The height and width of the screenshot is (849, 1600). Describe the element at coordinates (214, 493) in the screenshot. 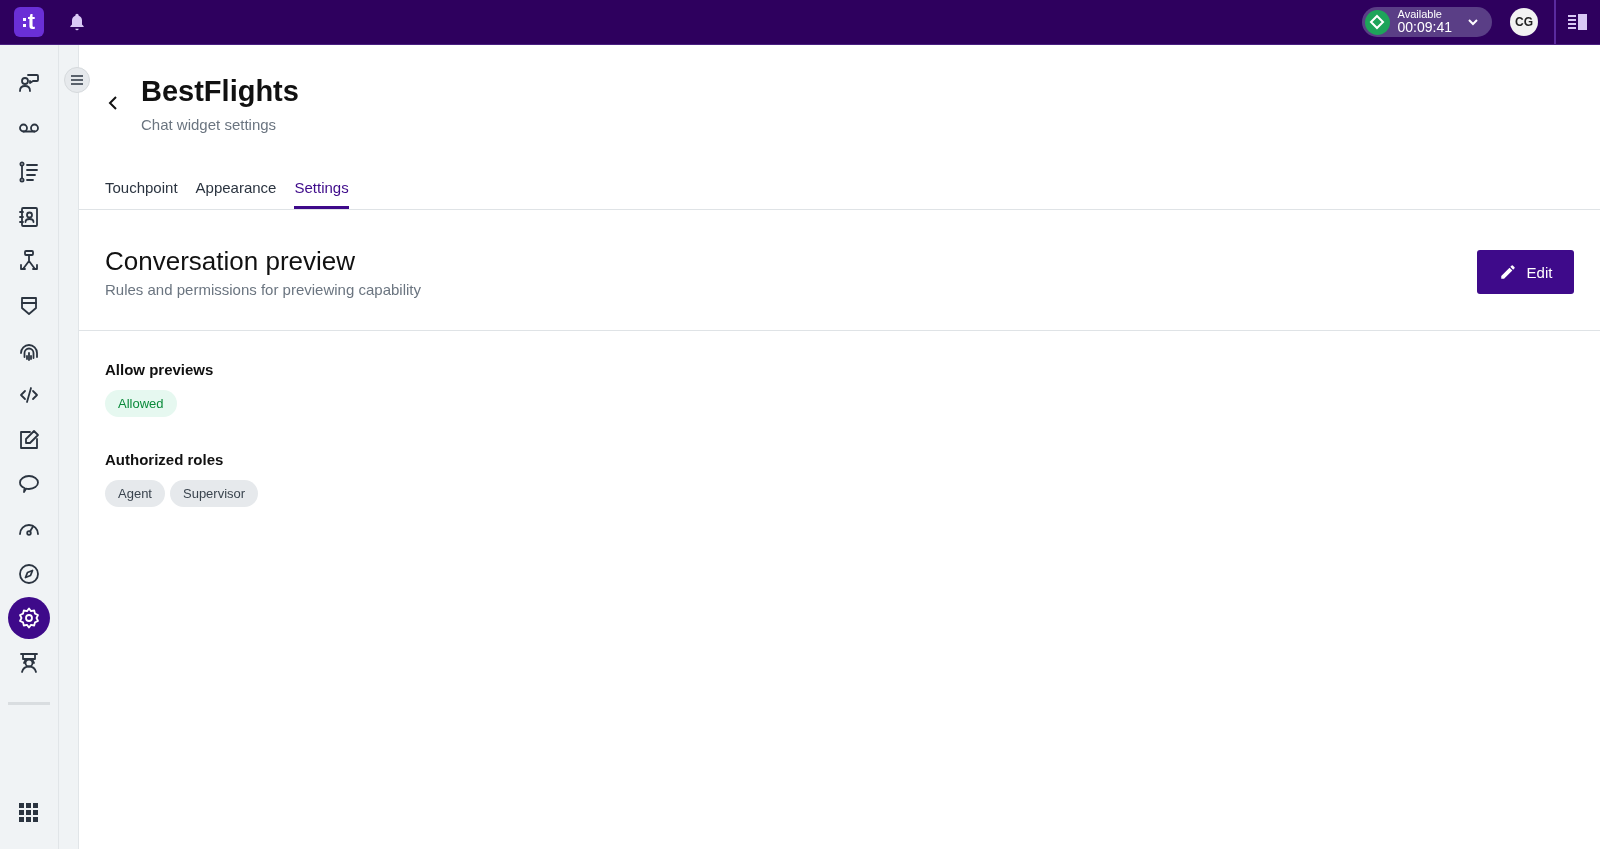

I see `role-chip: Supervisor` at that location.